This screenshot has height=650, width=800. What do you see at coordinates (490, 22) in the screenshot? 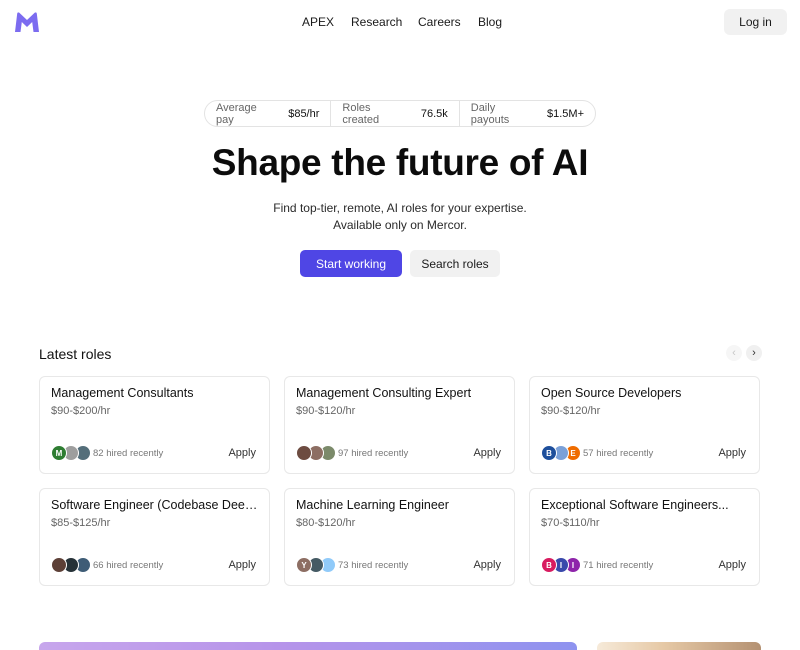
I see `nav-link-blog: Blog` at bounding box center [490, 22].